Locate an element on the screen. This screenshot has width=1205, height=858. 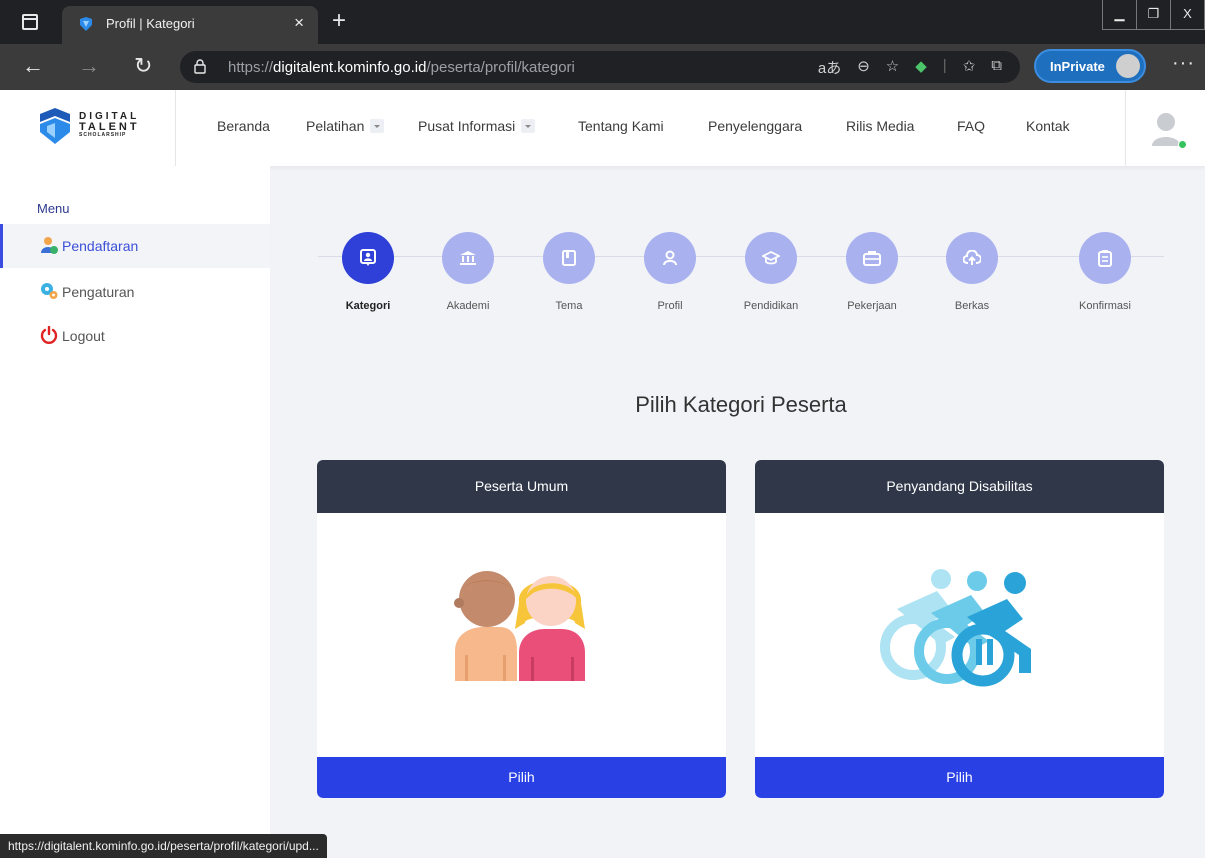
step-profil: Profil is located at coordinates (670, 272).